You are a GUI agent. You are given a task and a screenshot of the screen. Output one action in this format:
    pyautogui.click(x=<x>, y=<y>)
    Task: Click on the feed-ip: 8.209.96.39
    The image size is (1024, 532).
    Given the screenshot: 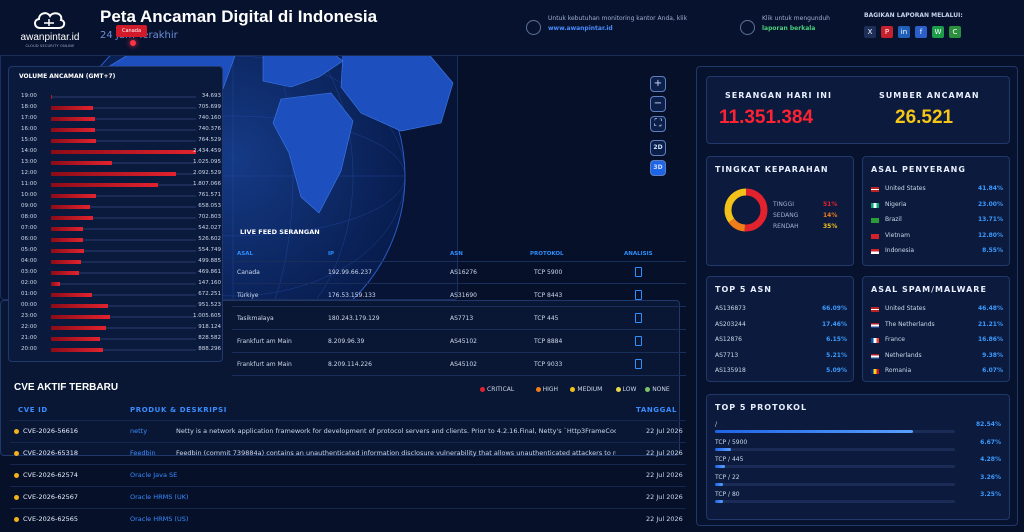 What is the action you would take?
    pyautogui.click(x=346, y=341)
    